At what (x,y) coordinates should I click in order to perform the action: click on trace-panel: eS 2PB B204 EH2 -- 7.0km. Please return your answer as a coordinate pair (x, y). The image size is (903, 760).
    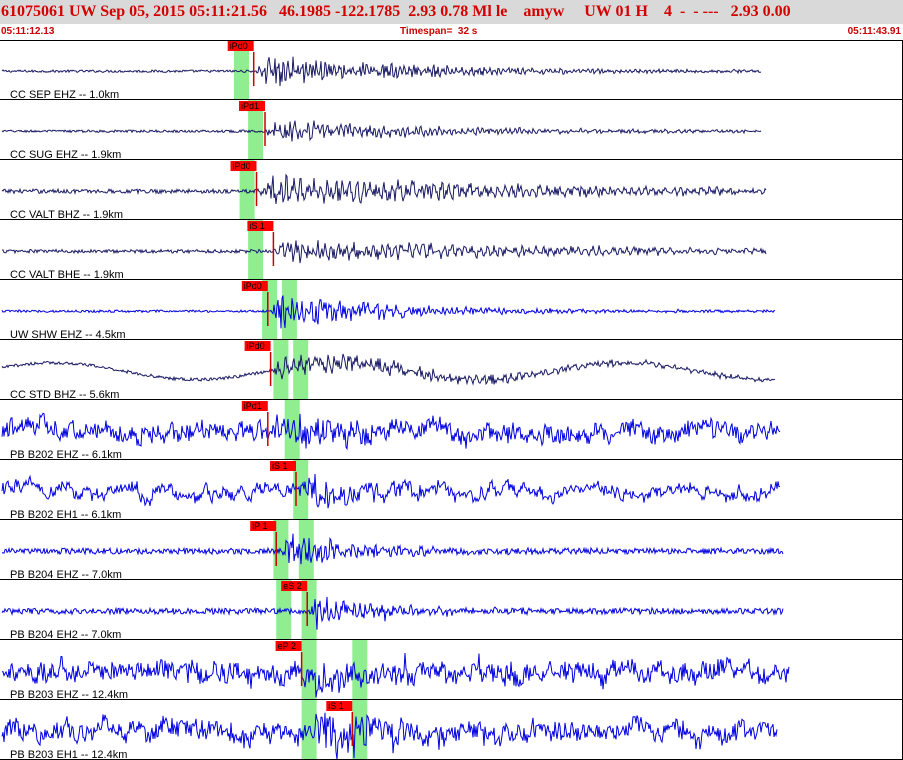
    Looking at the image, I should click on (451, 610).